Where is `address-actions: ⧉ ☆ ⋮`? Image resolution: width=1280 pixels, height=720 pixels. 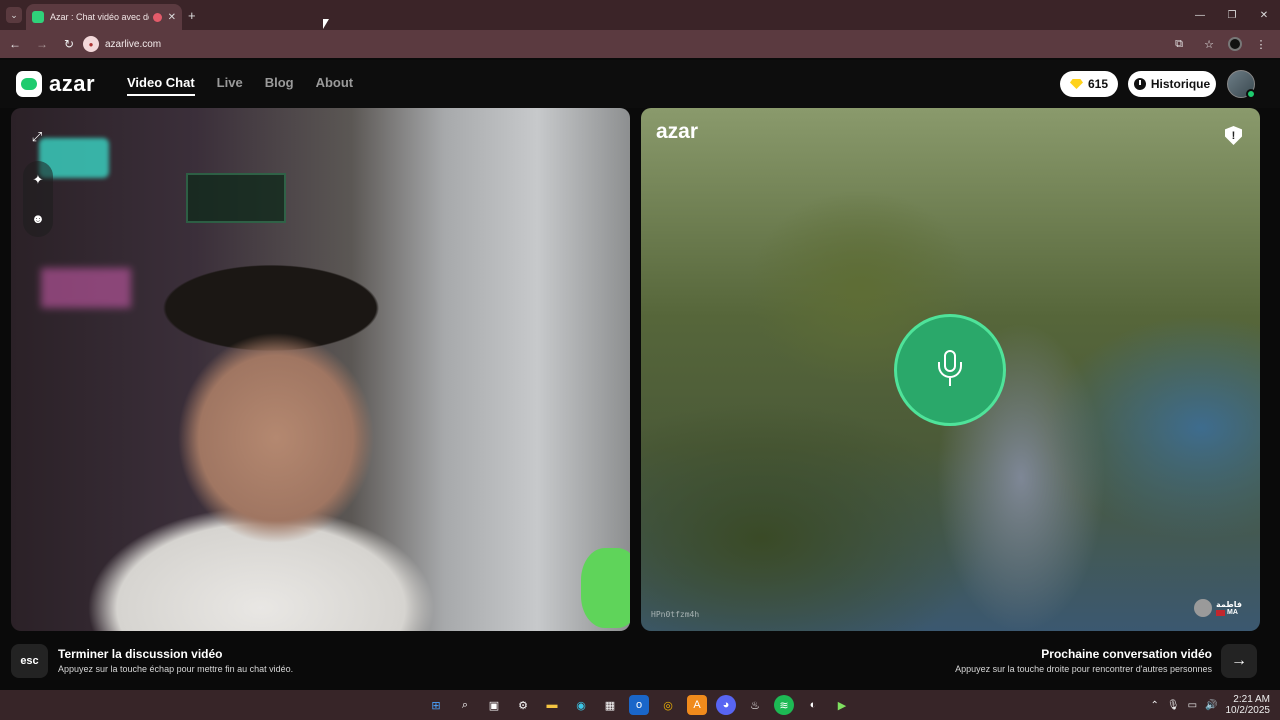
address-actions: ⧉ ☆ ⋮ is located at coordinates (1220, 44).